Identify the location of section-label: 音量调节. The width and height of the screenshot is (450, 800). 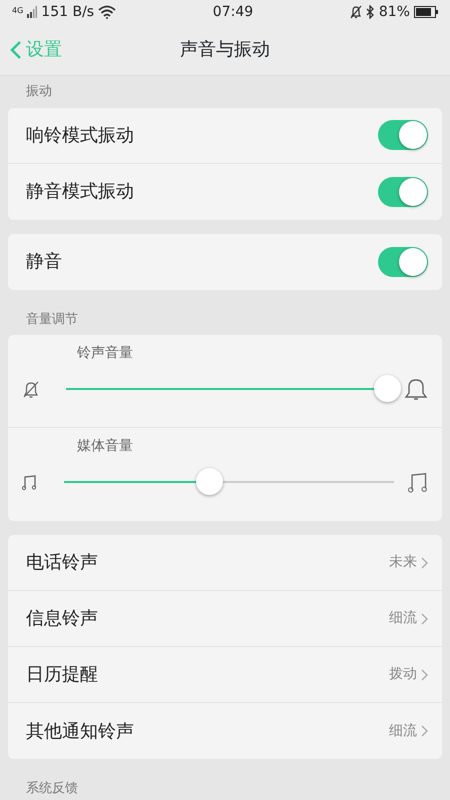
(52, 319).